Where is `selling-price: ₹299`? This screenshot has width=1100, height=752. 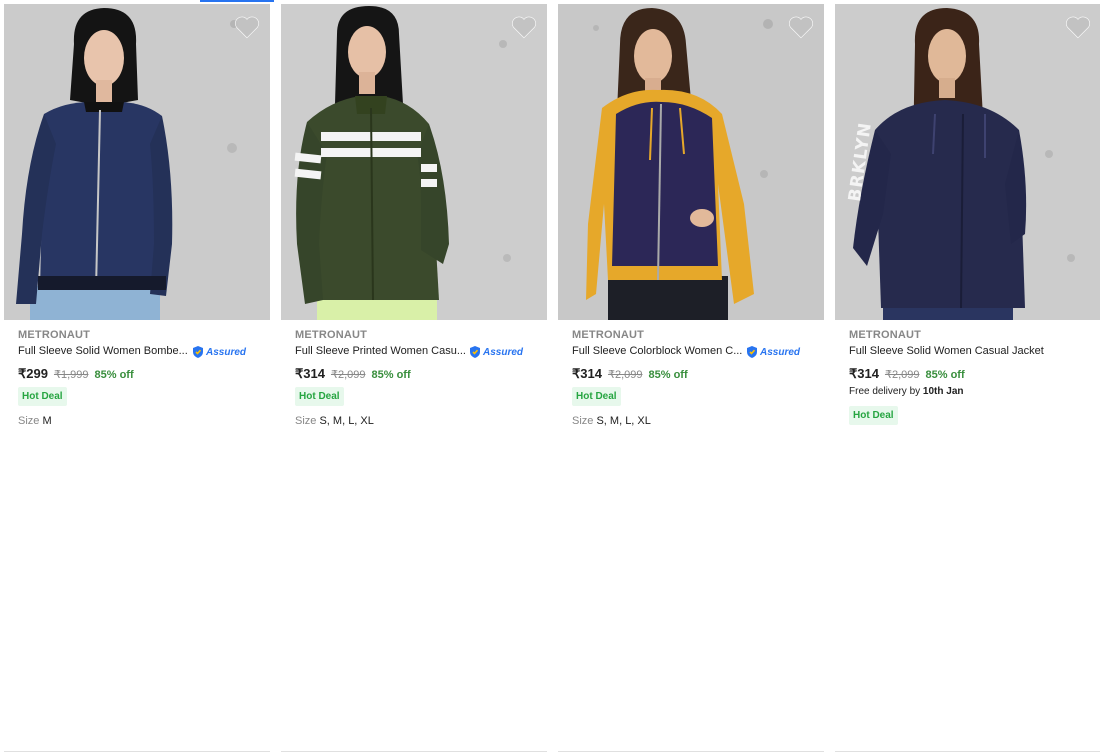 selling-price: ₹299 is located at coordinates (33, 373).